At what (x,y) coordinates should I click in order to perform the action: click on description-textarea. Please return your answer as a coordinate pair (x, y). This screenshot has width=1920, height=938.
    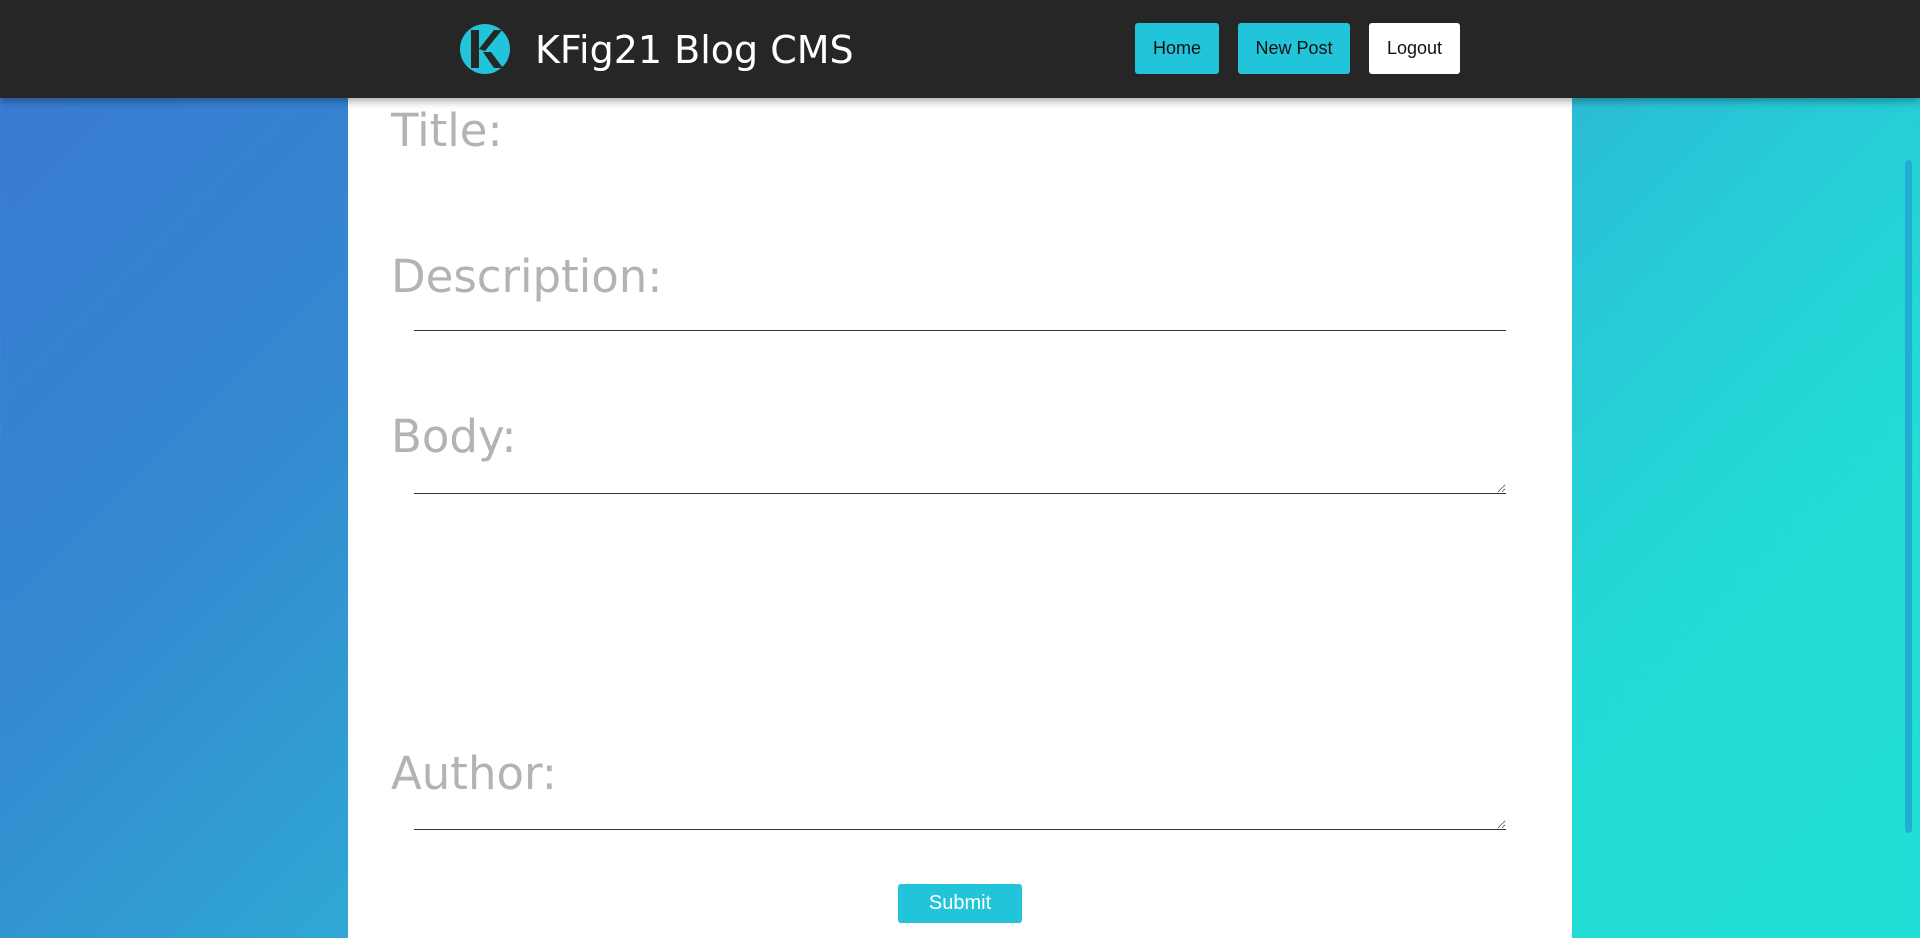
    Looking at the image, I should click on (960, 446).